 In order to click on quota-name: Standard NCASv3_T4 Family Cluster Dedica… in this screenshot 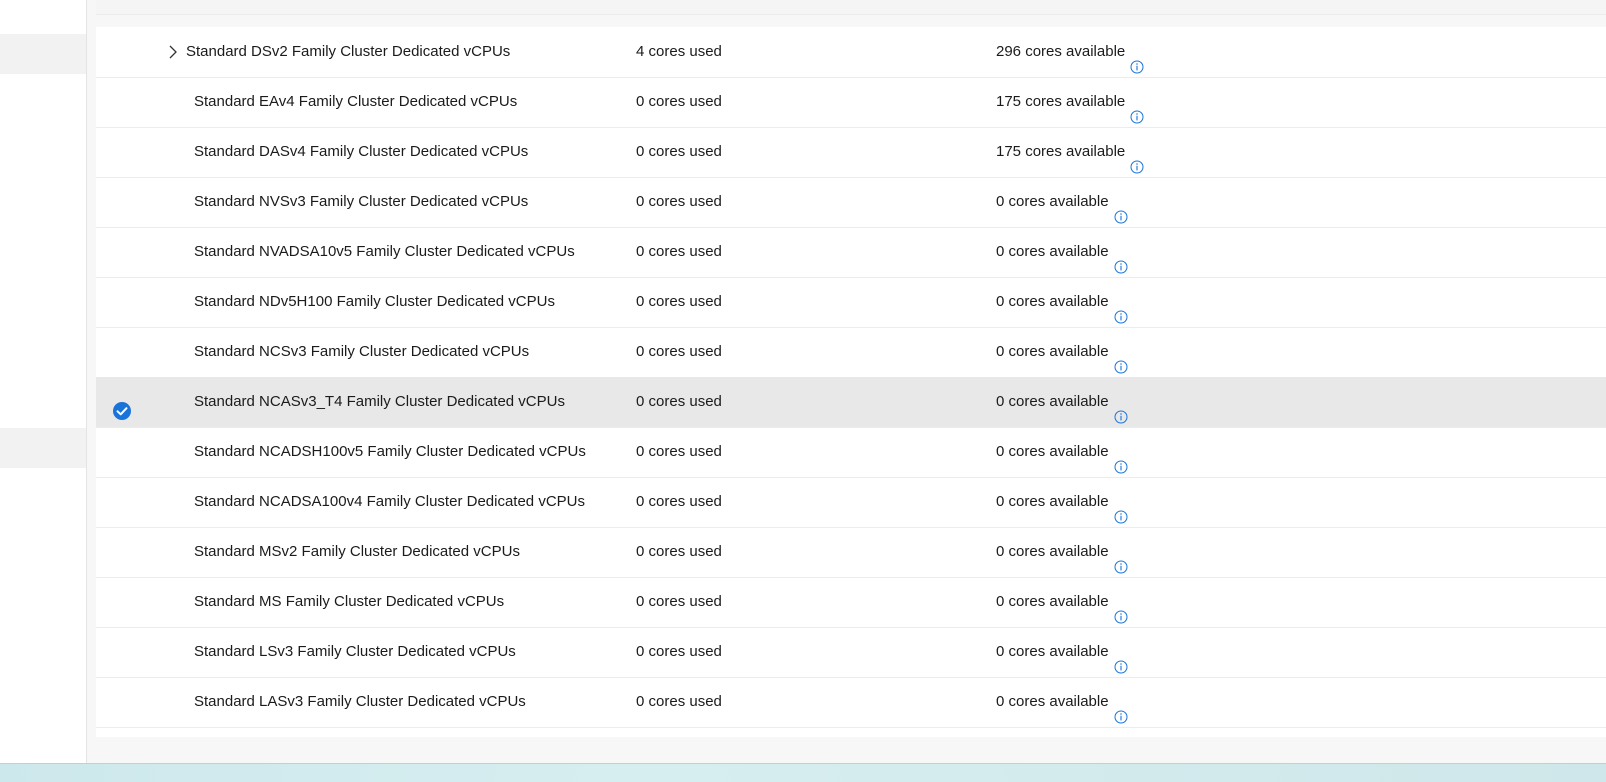, I will do `click(379, 401)`.